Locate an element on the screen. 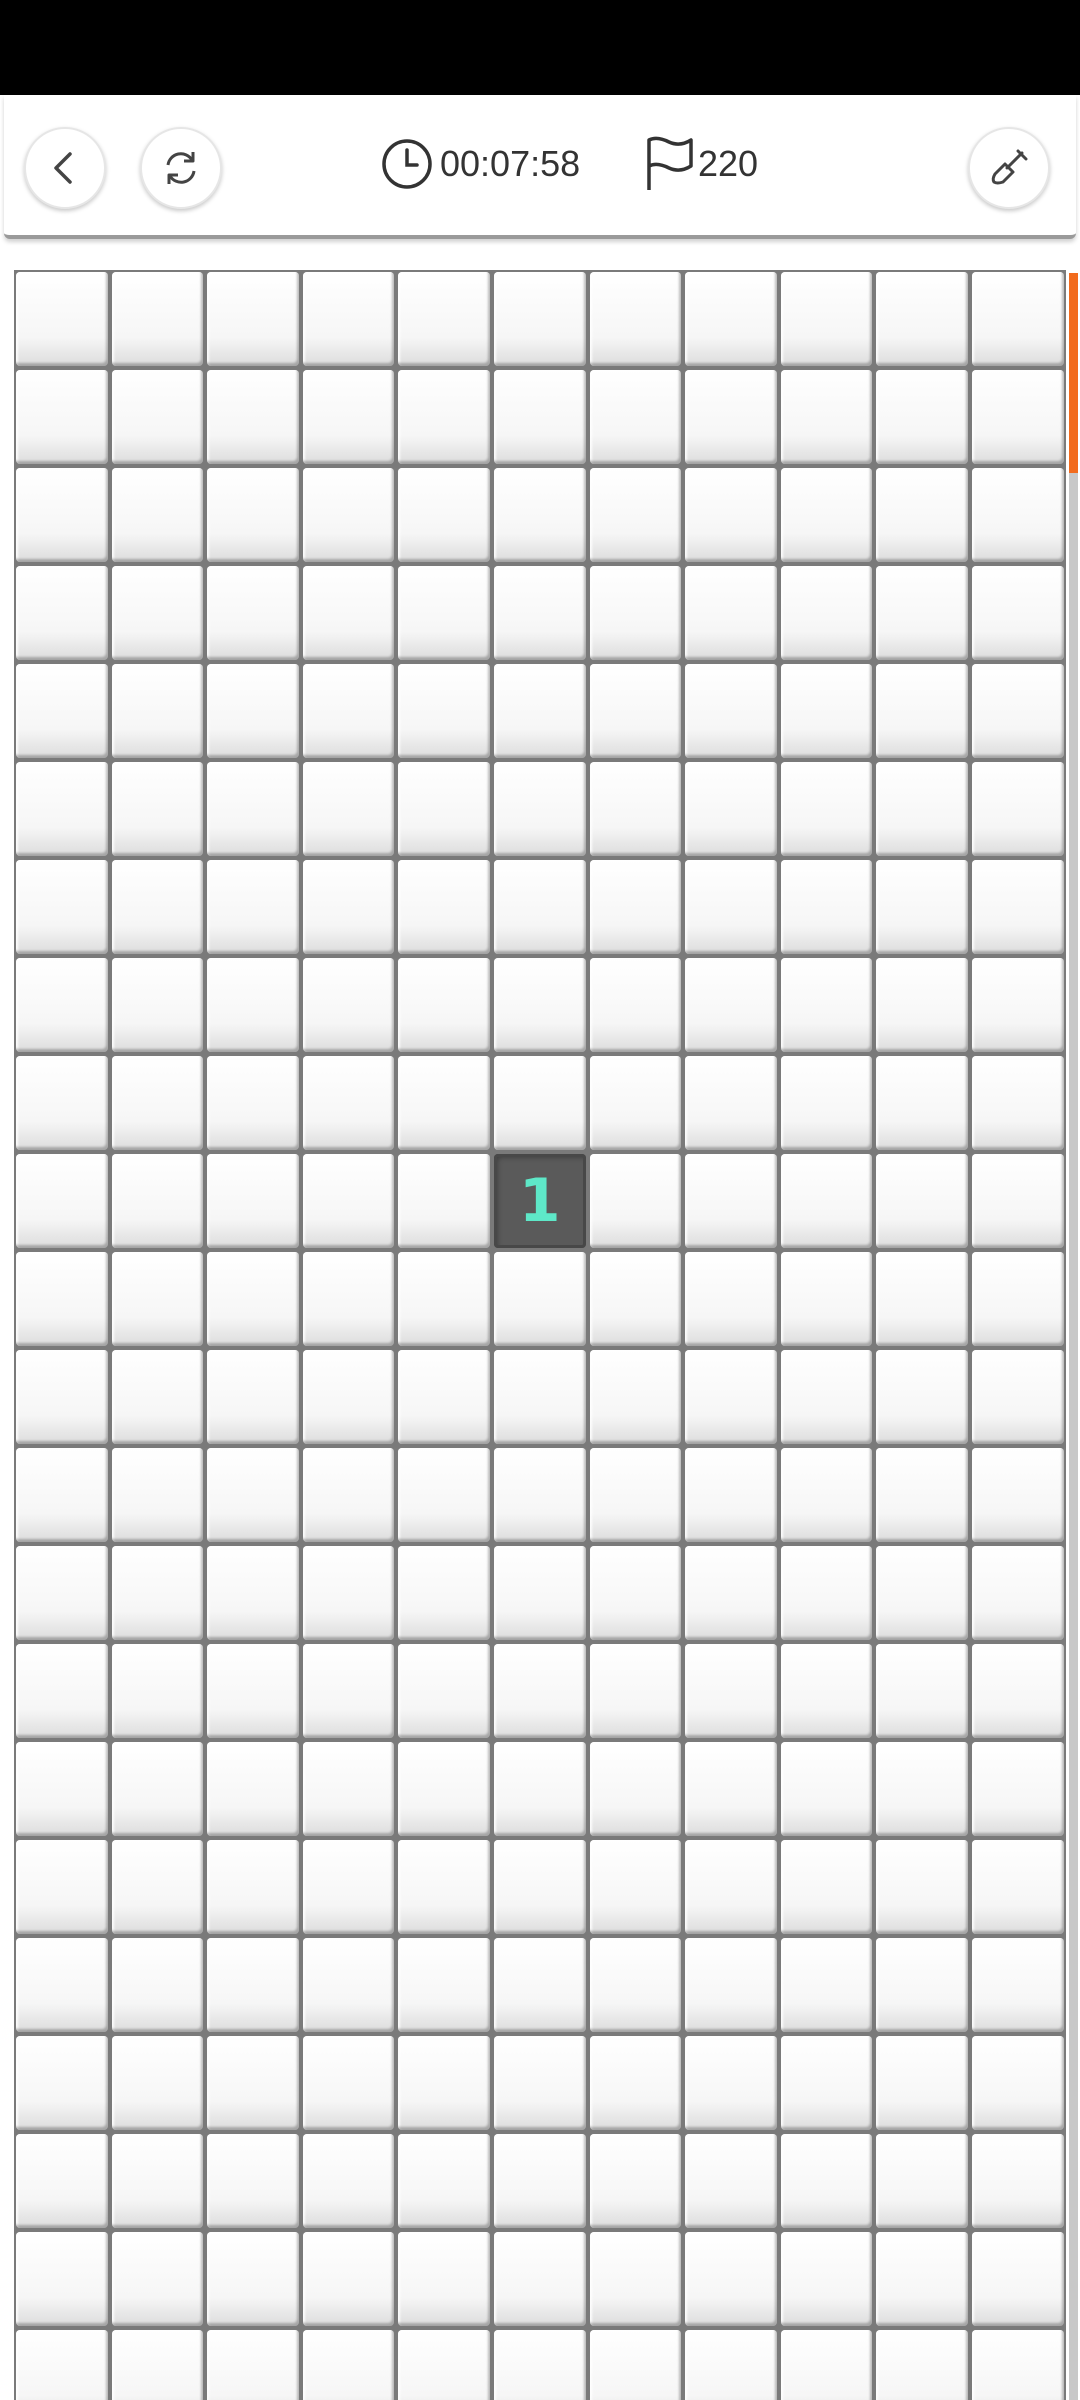 The image size is (1080, 2400). restart-button is located at coordinates (181, 168).